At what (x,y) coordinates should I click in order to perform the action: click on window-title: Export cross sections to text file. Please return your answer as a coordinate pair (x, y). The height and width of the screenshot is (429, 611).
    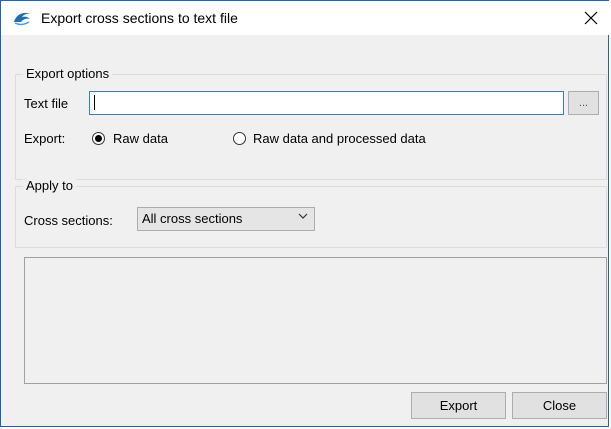
    Looking at the image, I should click on (139, 18).